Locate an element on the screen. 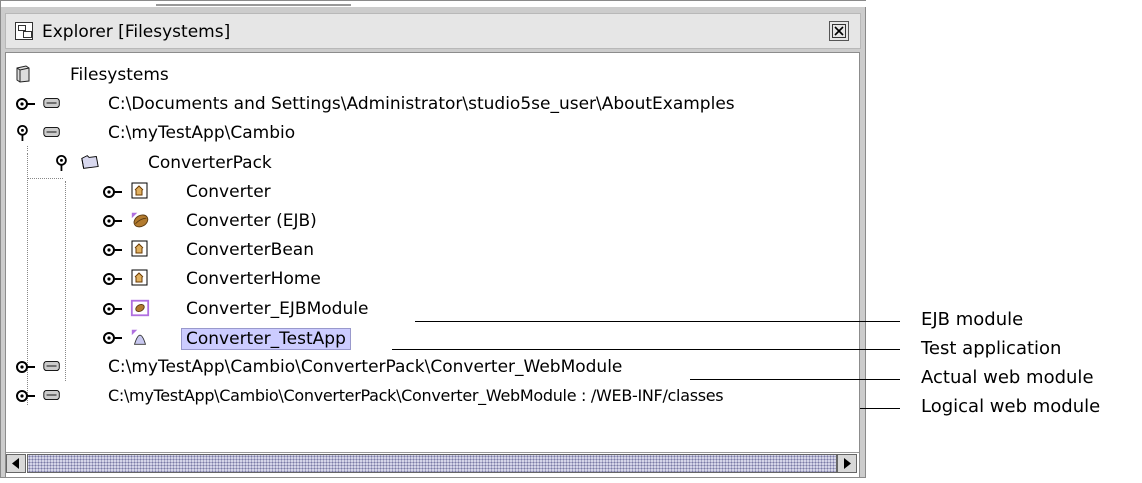 The height and width of the screenshot is (483, 1142). callout-test-application: Test application is located at coordinates (991, 348).